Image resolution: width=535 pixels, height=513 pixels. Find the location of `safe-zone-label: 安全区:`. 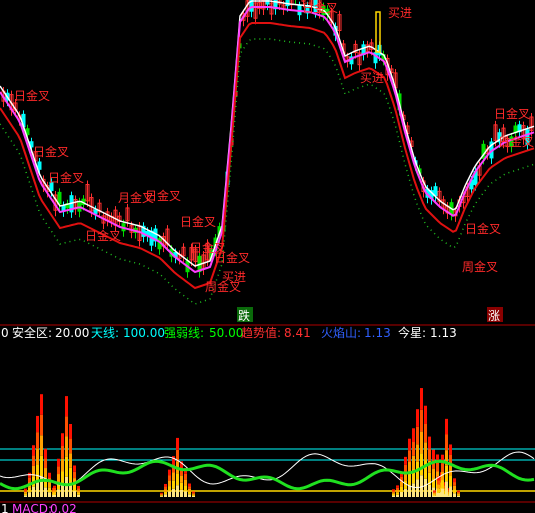

safe-zone-label: 安全区: is located at coordinates (32, 332).